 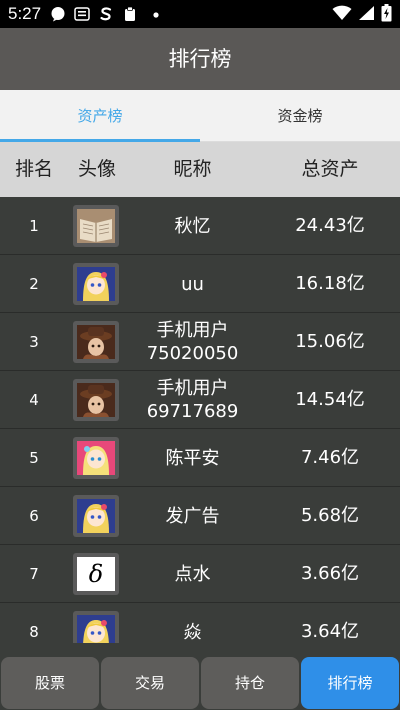 What do you see at coordinates (34, 284) in the screenshot?
I see `row-rank: 2` at bounding box center [34, 284].